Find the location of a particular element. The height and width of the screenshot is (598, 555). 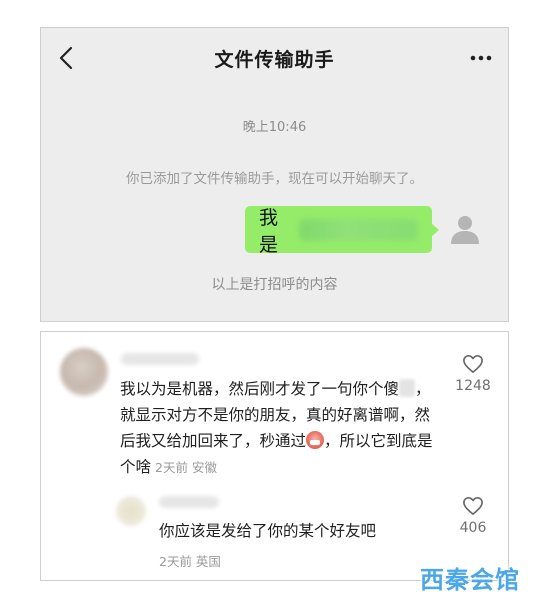

default-avatar-icon is located at coordinates (465, 230).